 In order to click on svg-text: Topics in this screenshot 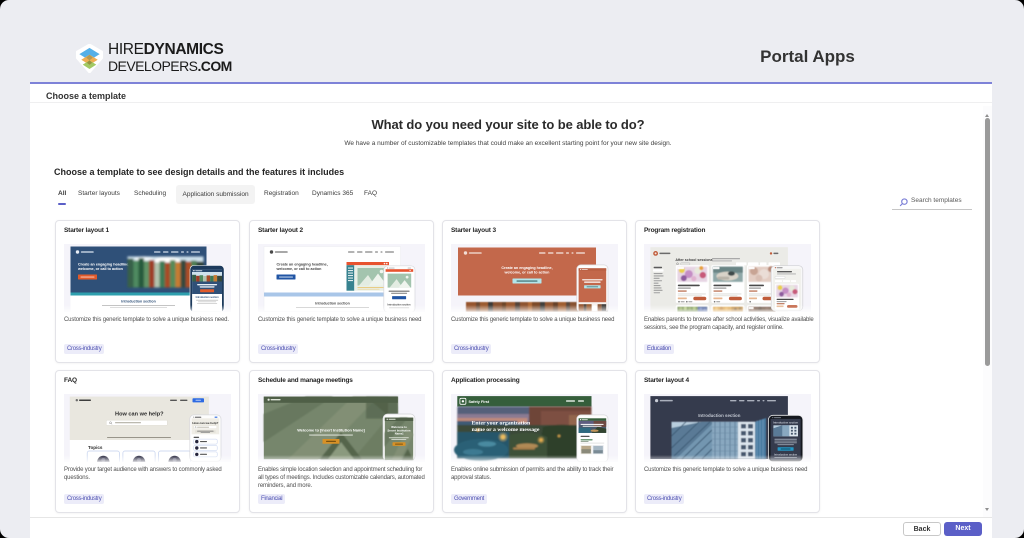, I will do `click(95, 447)`.